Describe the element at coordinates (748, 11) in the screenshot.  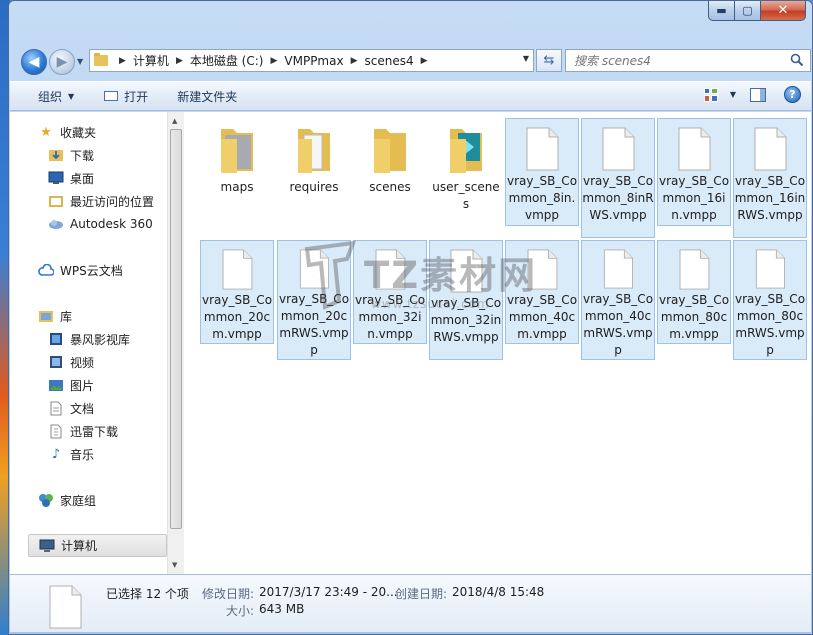
I see `maximize-button: ▢` at that location.